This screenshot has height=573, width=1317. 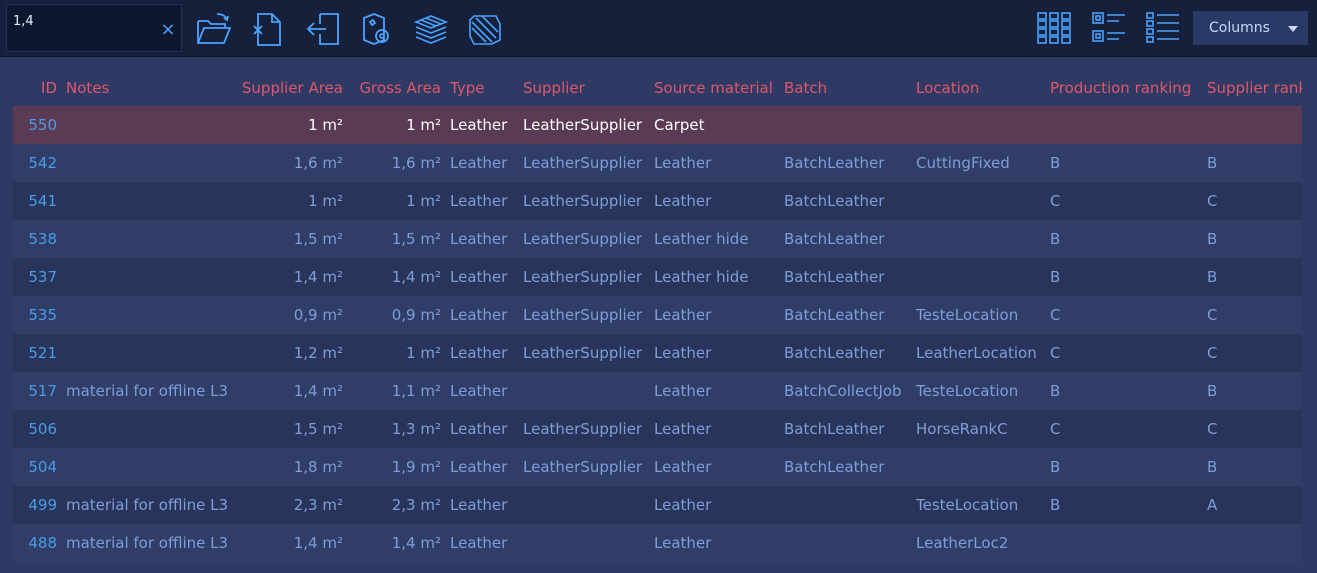 I want to click on import-button, so click(x=323, y=29).